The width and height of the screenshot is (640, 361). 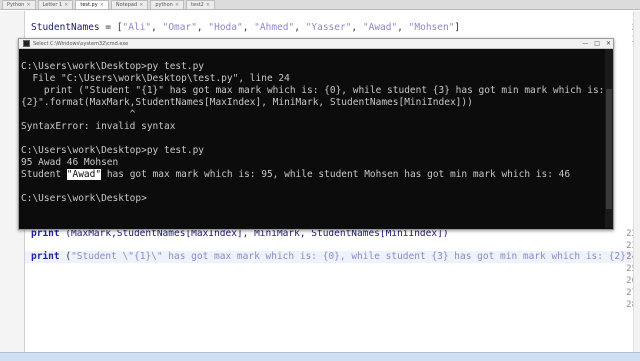 What do you see at coordinates (328, 27) in the screenshot?
I see `string-literal: "Yasser"` at bounding box center [328, 27].